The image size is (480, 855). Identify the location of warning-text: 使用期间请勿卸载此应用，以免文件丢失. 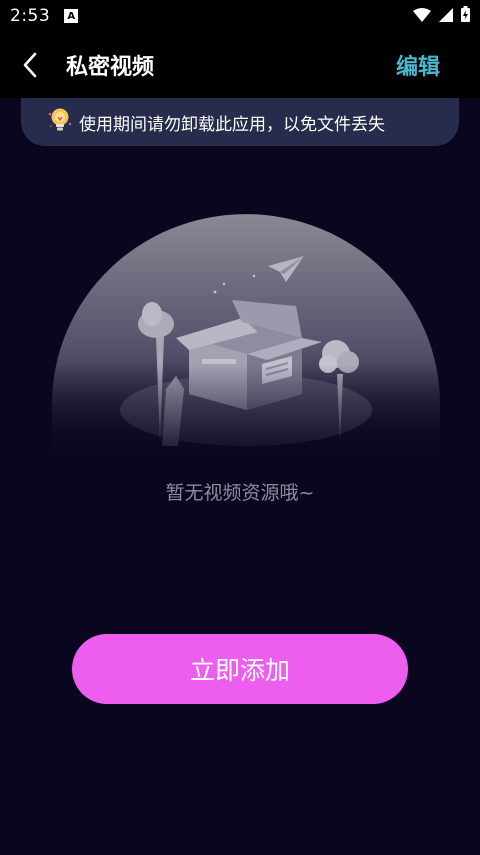
(232, 124).